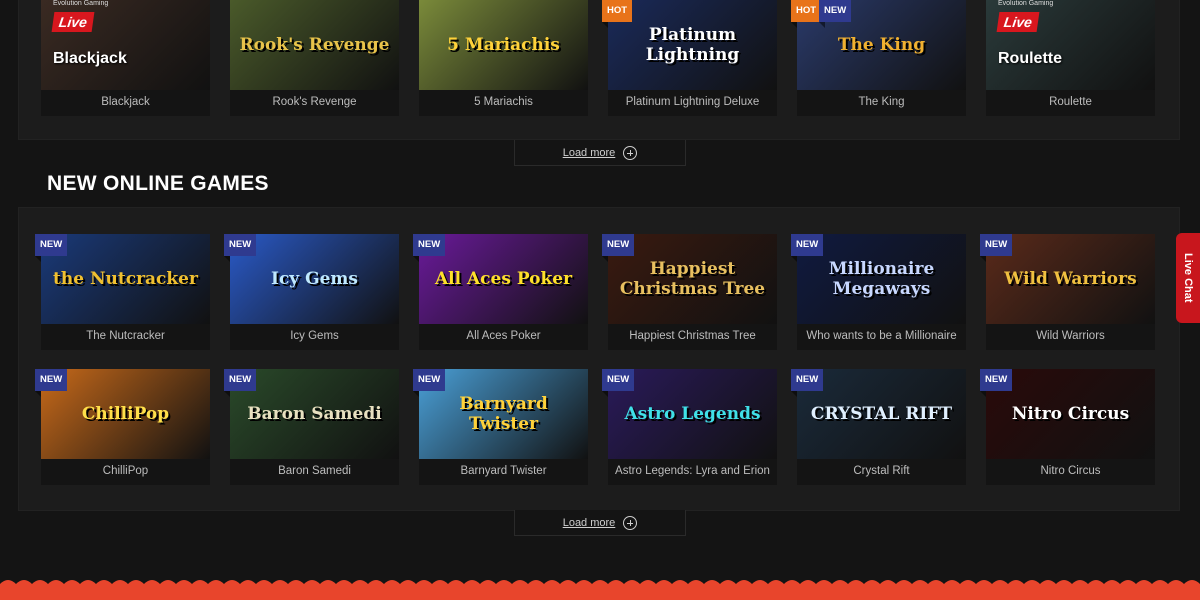 The image size is (1200, 600). Describe the element at coordinates (1070, 103) in the screenshot. I see `game-title: Roulette` at that location.